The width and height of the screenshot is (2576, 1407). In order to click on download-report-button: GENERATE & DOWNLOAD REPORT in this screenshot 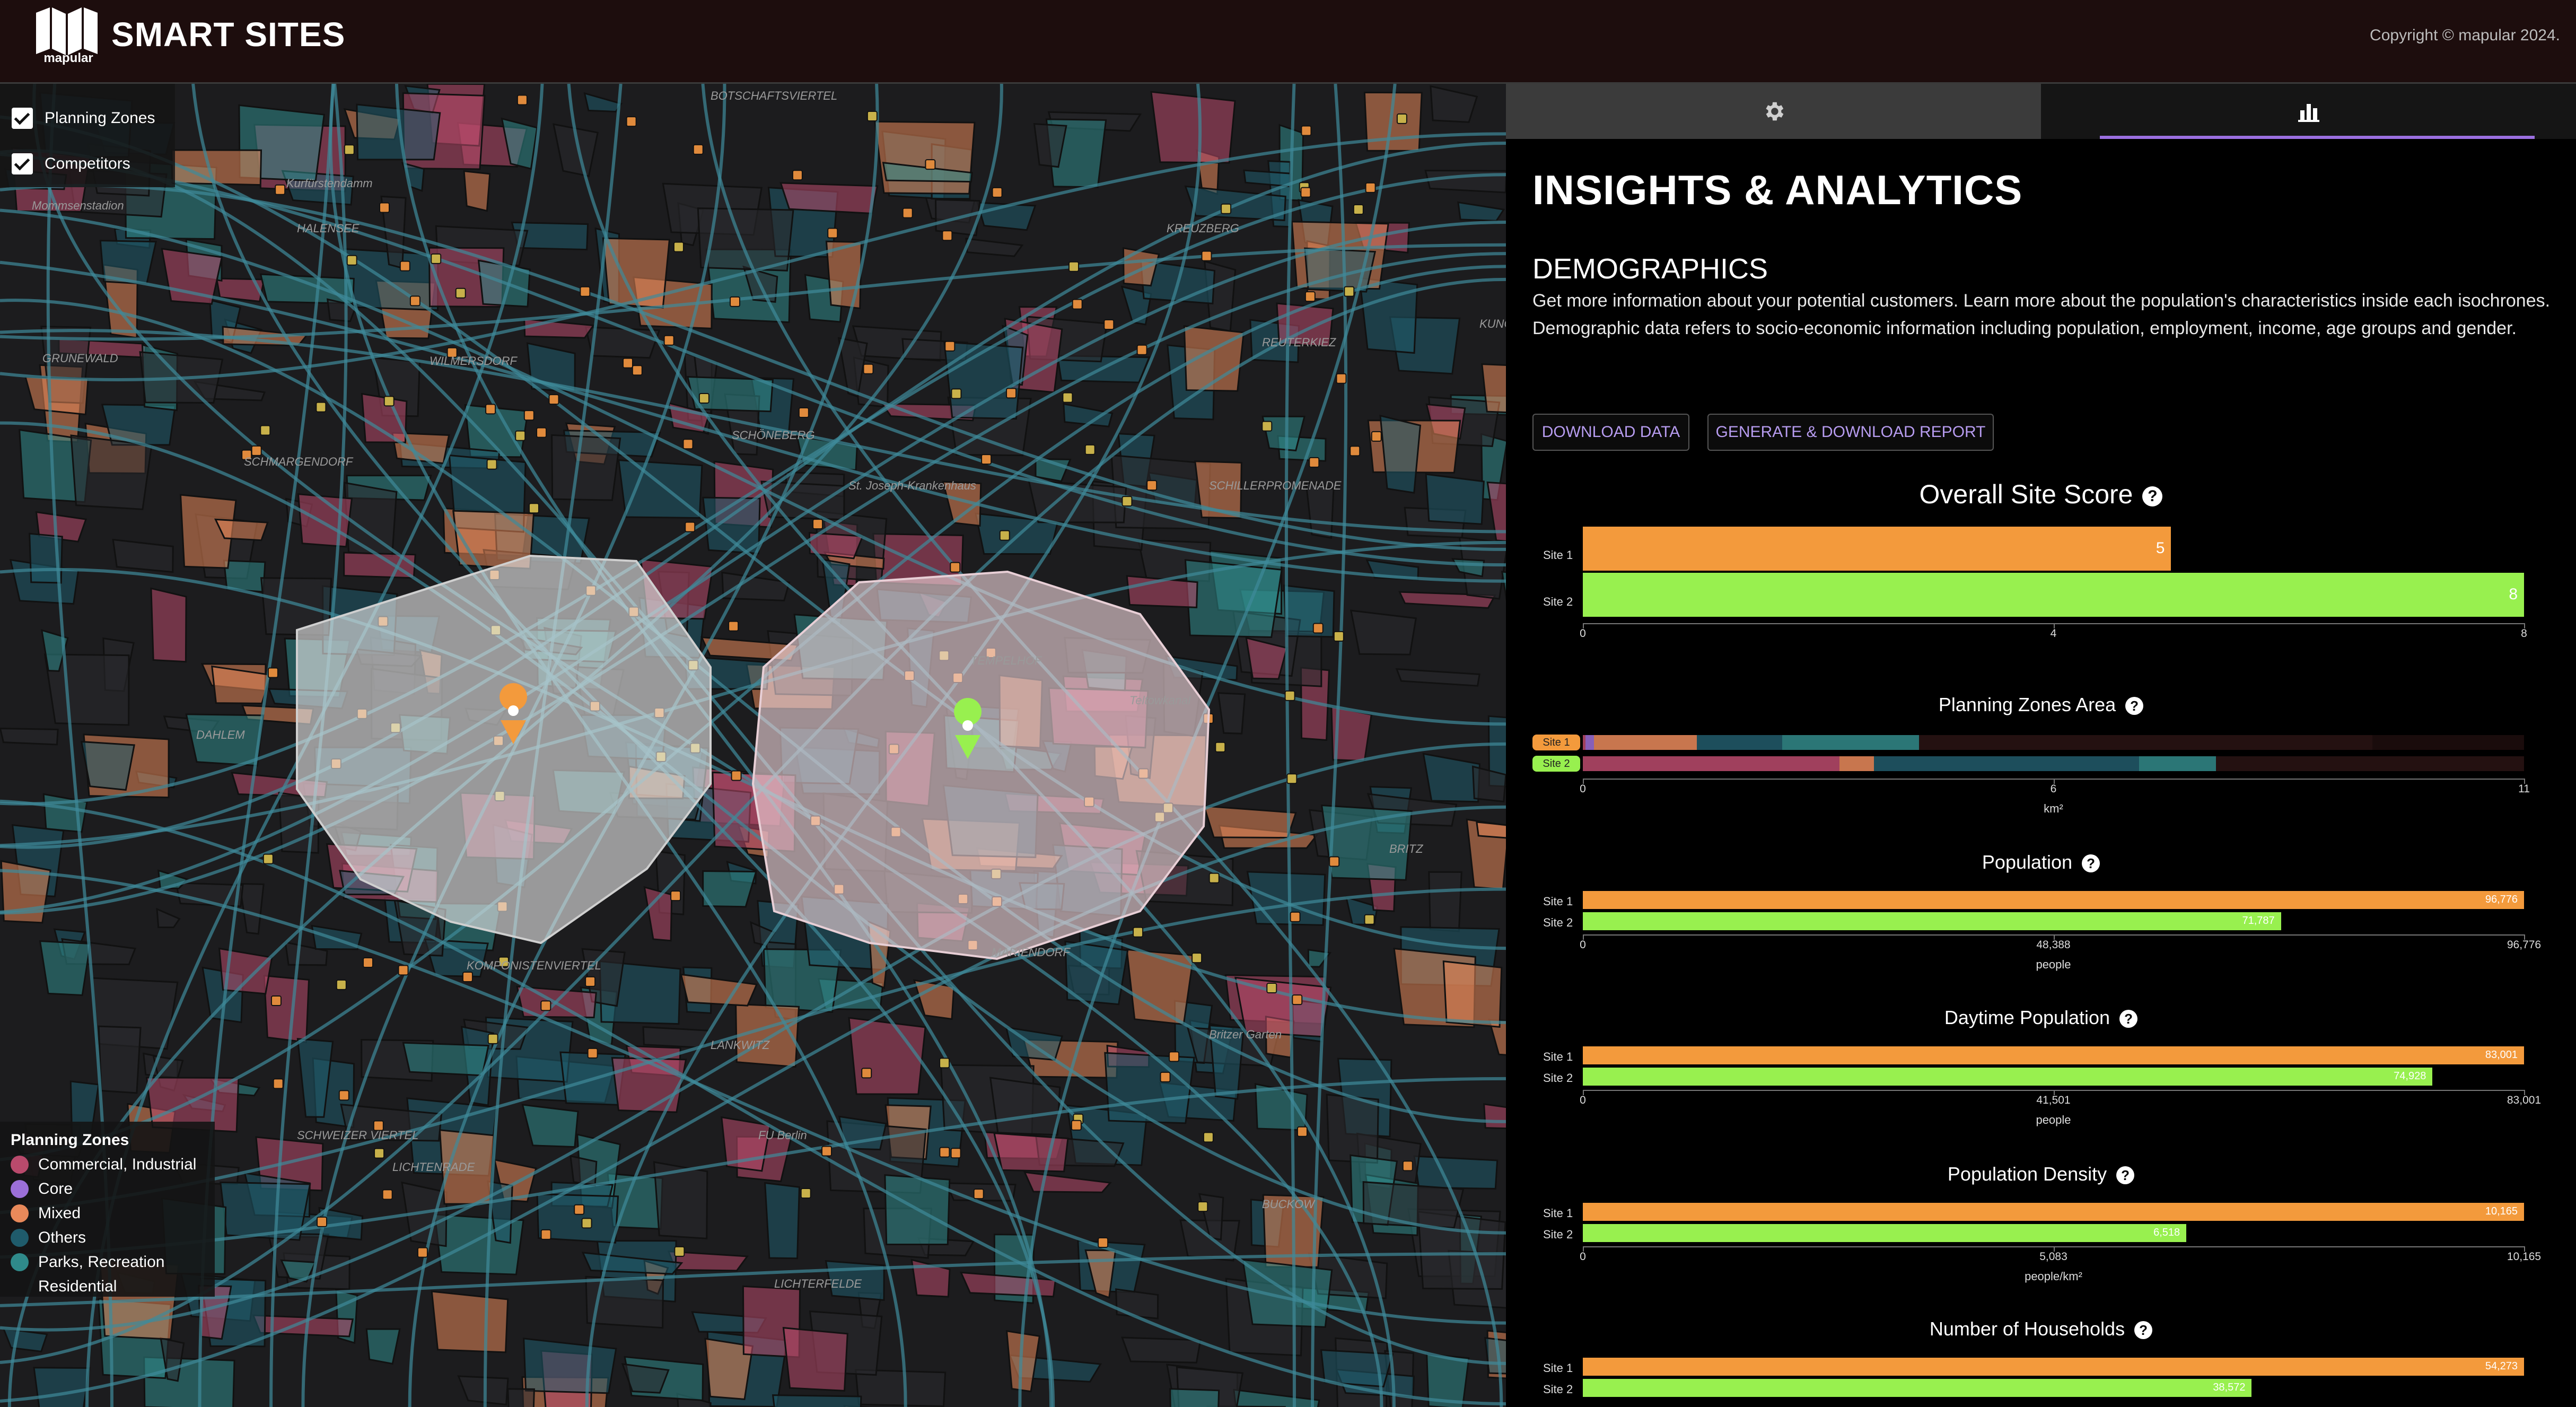, I will do `click(1850, 433)`.